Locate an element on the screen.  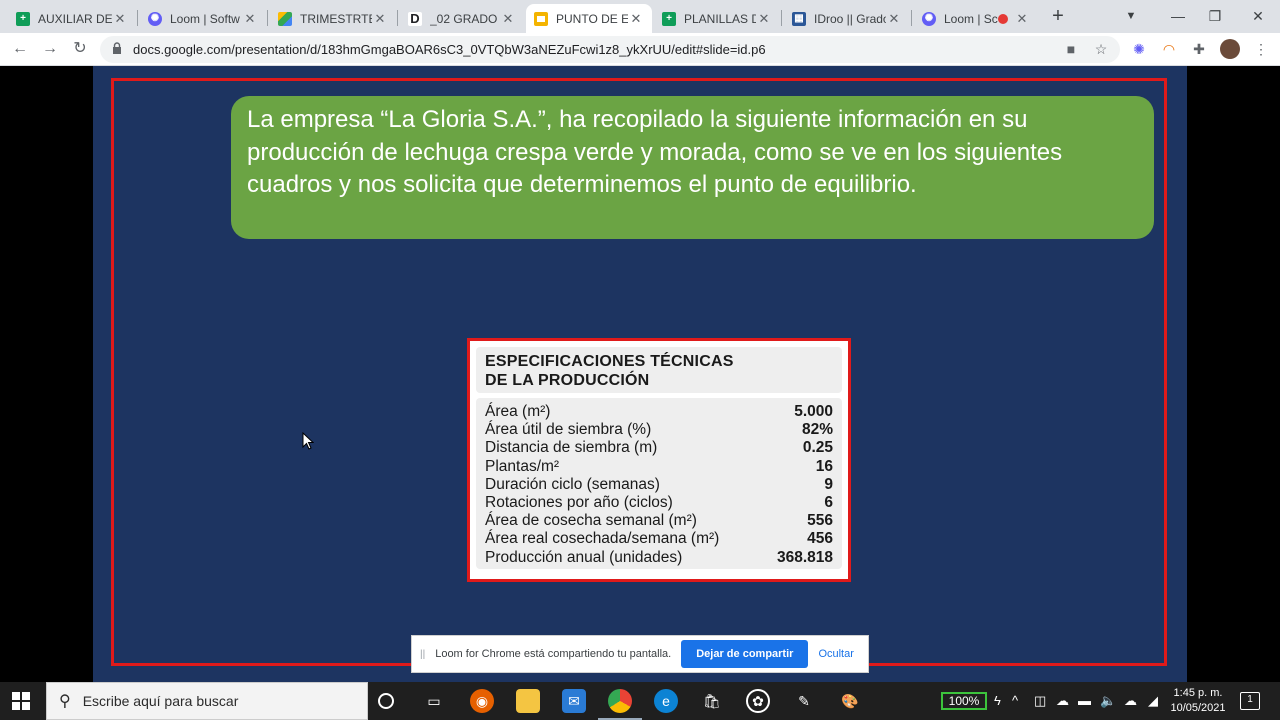
recording-icon is located at coordinates (1003, 18).